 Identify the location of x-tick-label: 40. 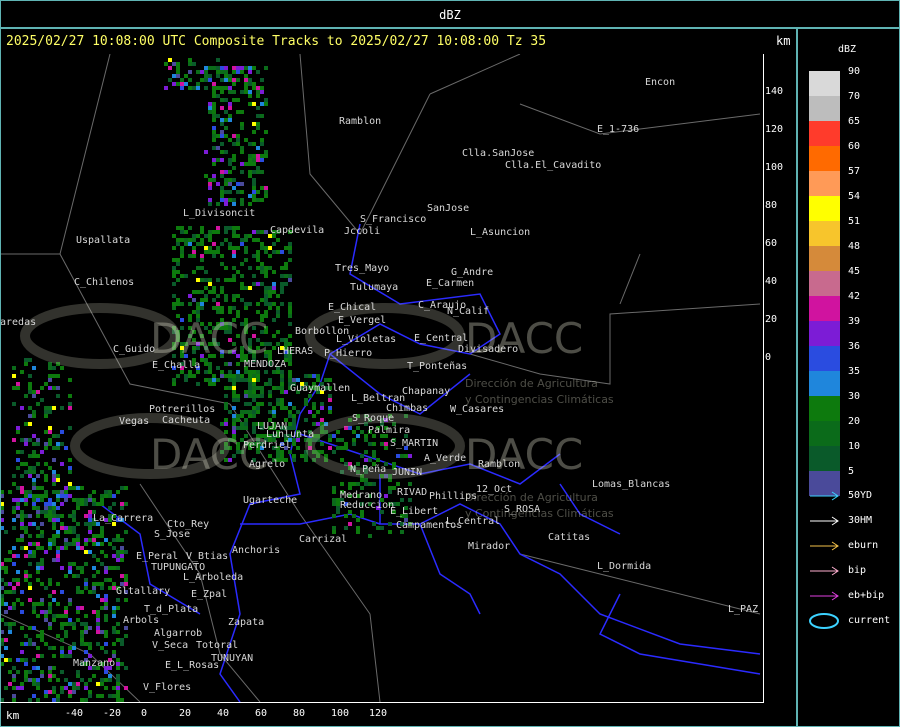
(223, 713).